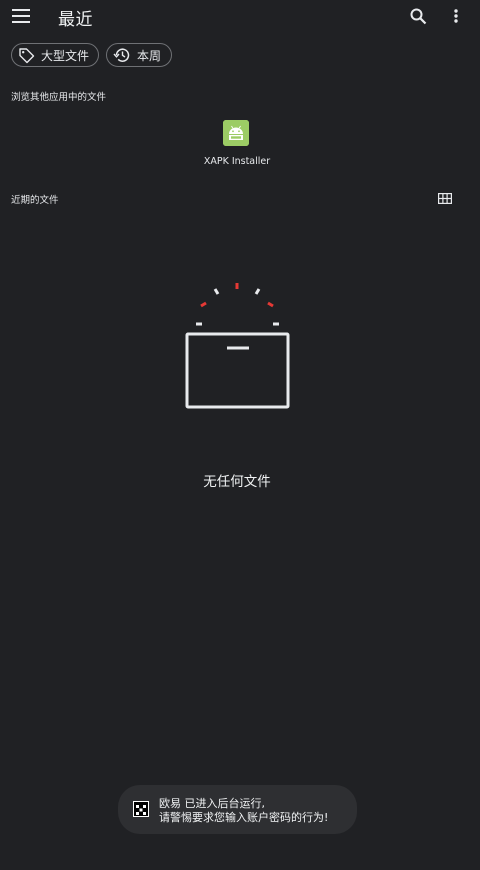  Describe the element at coordinates (35, 200) in the screenshot. I see `recent-files-heading: 近期的文件` at that location.